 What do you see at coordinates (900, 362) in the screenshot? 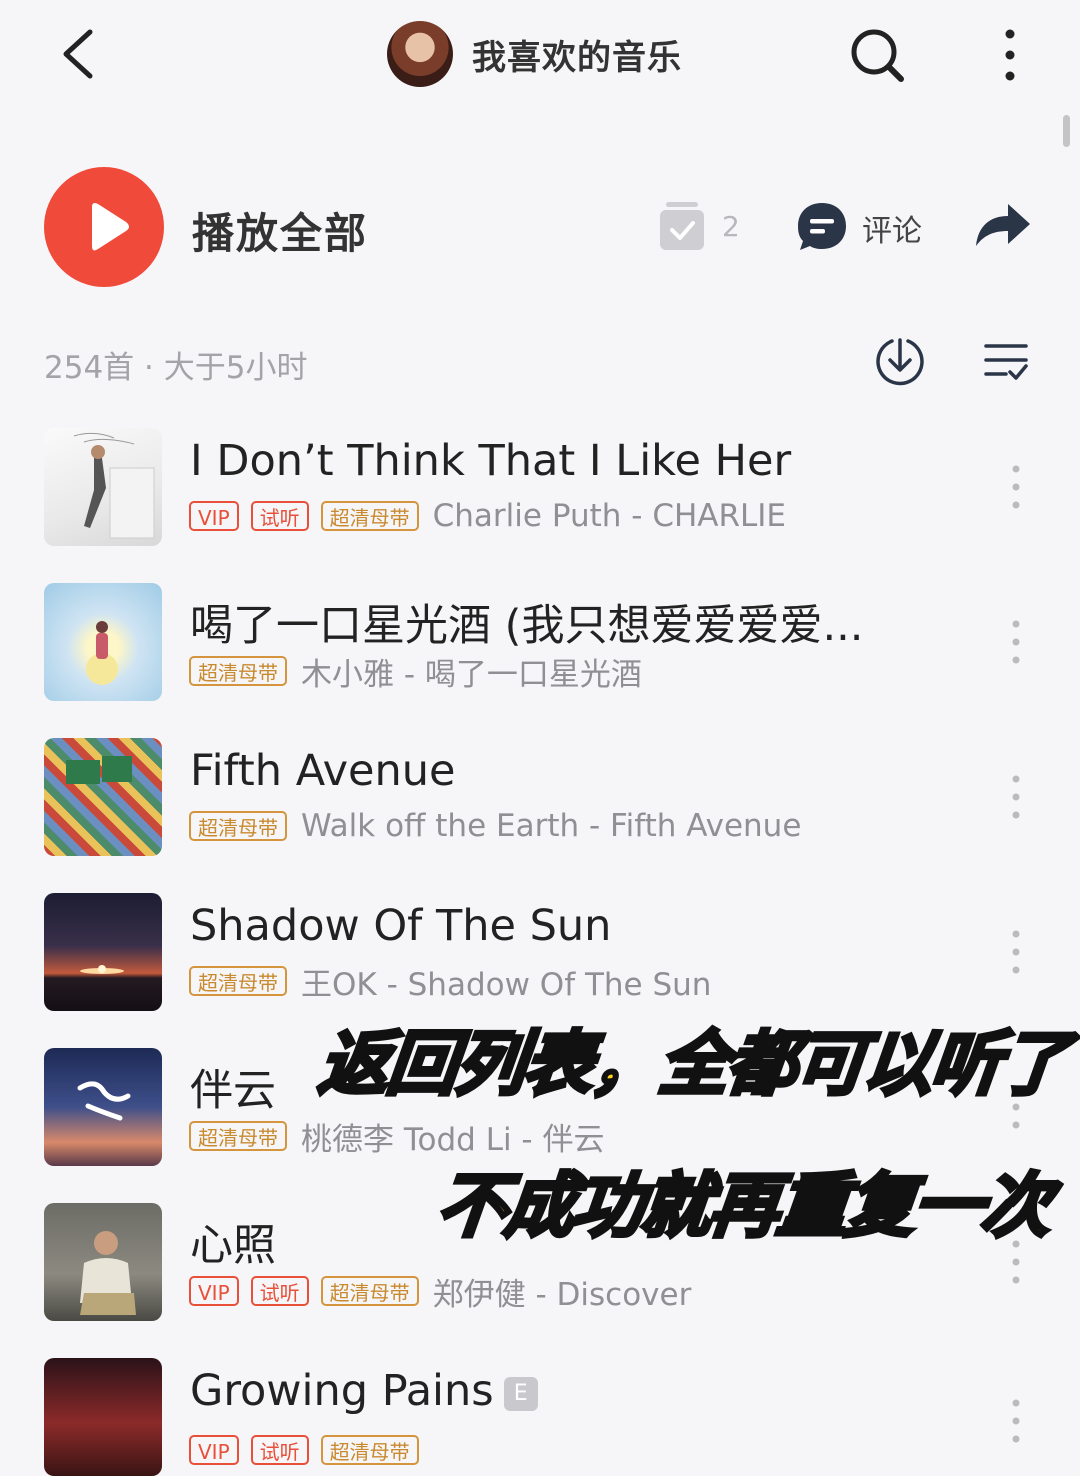
I see `download-icon` at bounding box center [900, 362].